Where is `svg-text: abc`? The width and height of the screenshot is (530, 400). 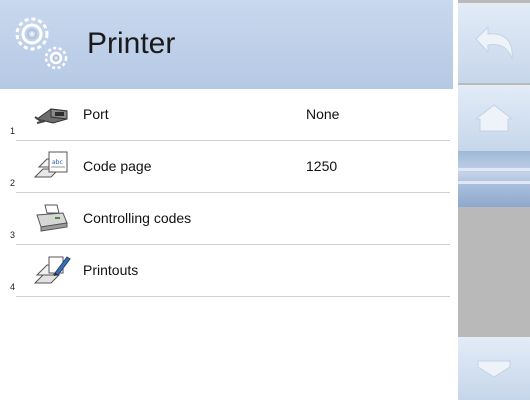
svg-text: abc is located at coordinates (57, 162).